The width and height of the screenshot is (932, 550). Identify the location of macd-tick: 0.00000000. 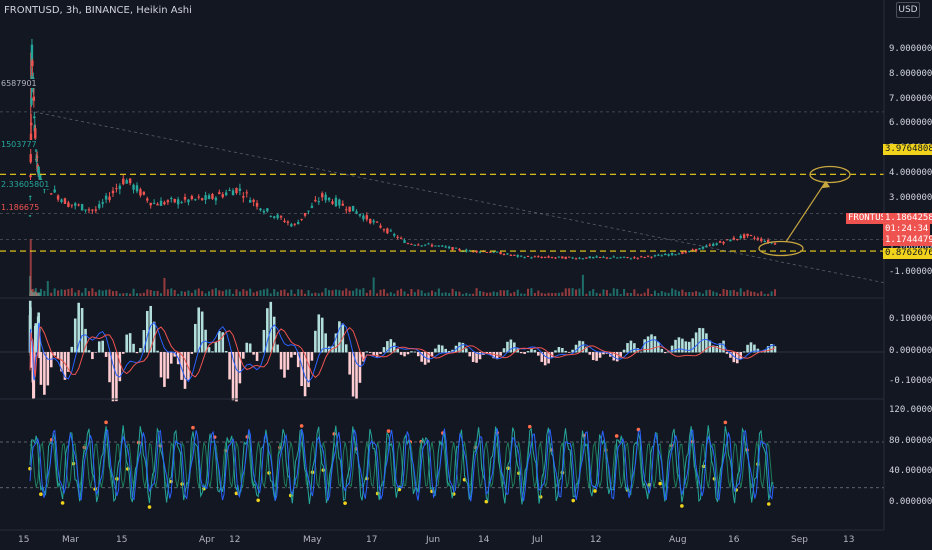
(910, 351).